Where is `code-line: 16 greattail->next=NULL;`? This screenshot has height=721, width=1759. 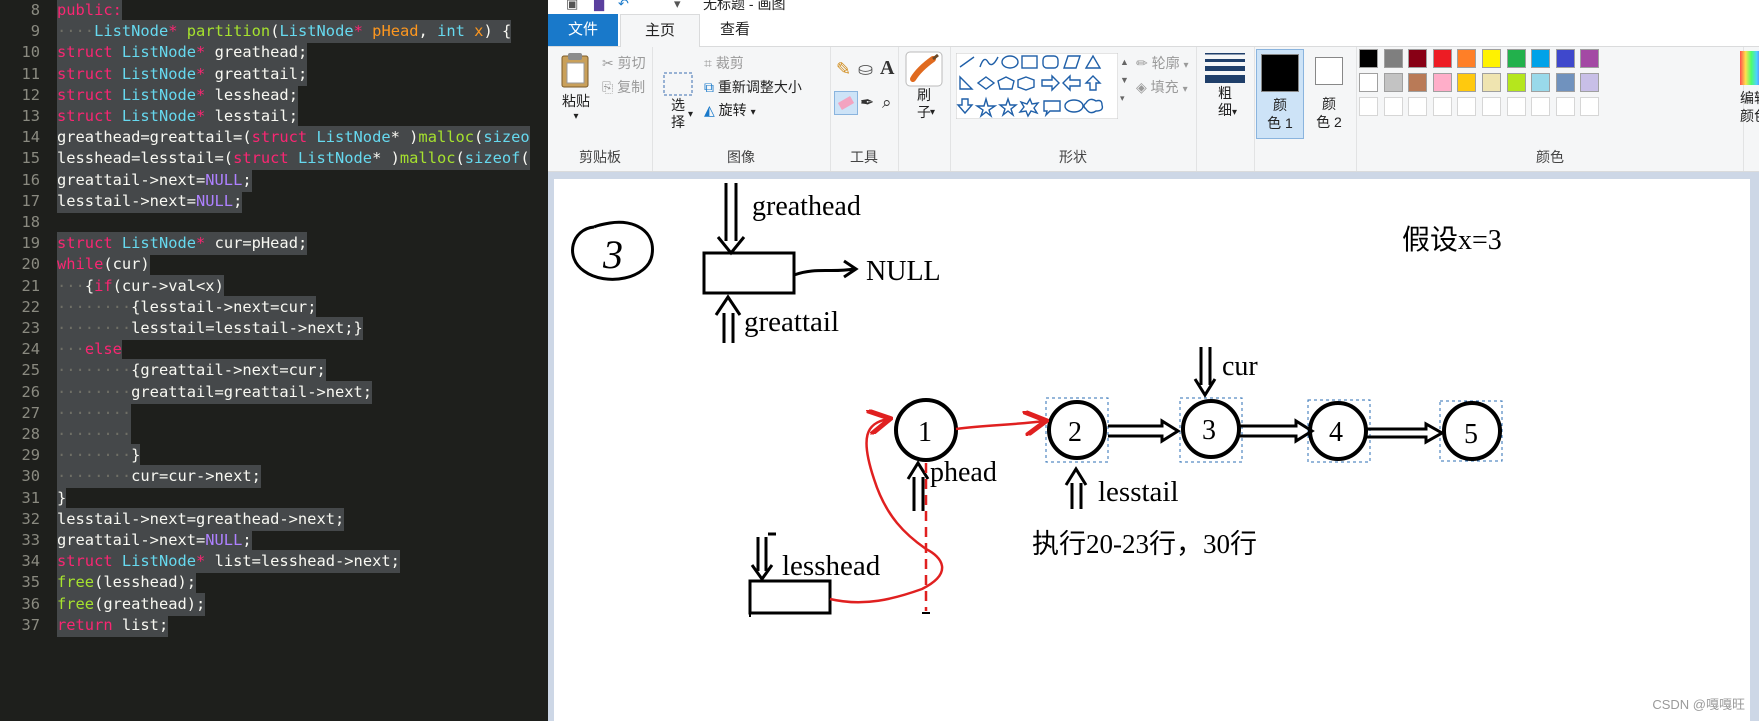 code-line: 16 greattail->next=NULL; is located at coordinates (274, 180).